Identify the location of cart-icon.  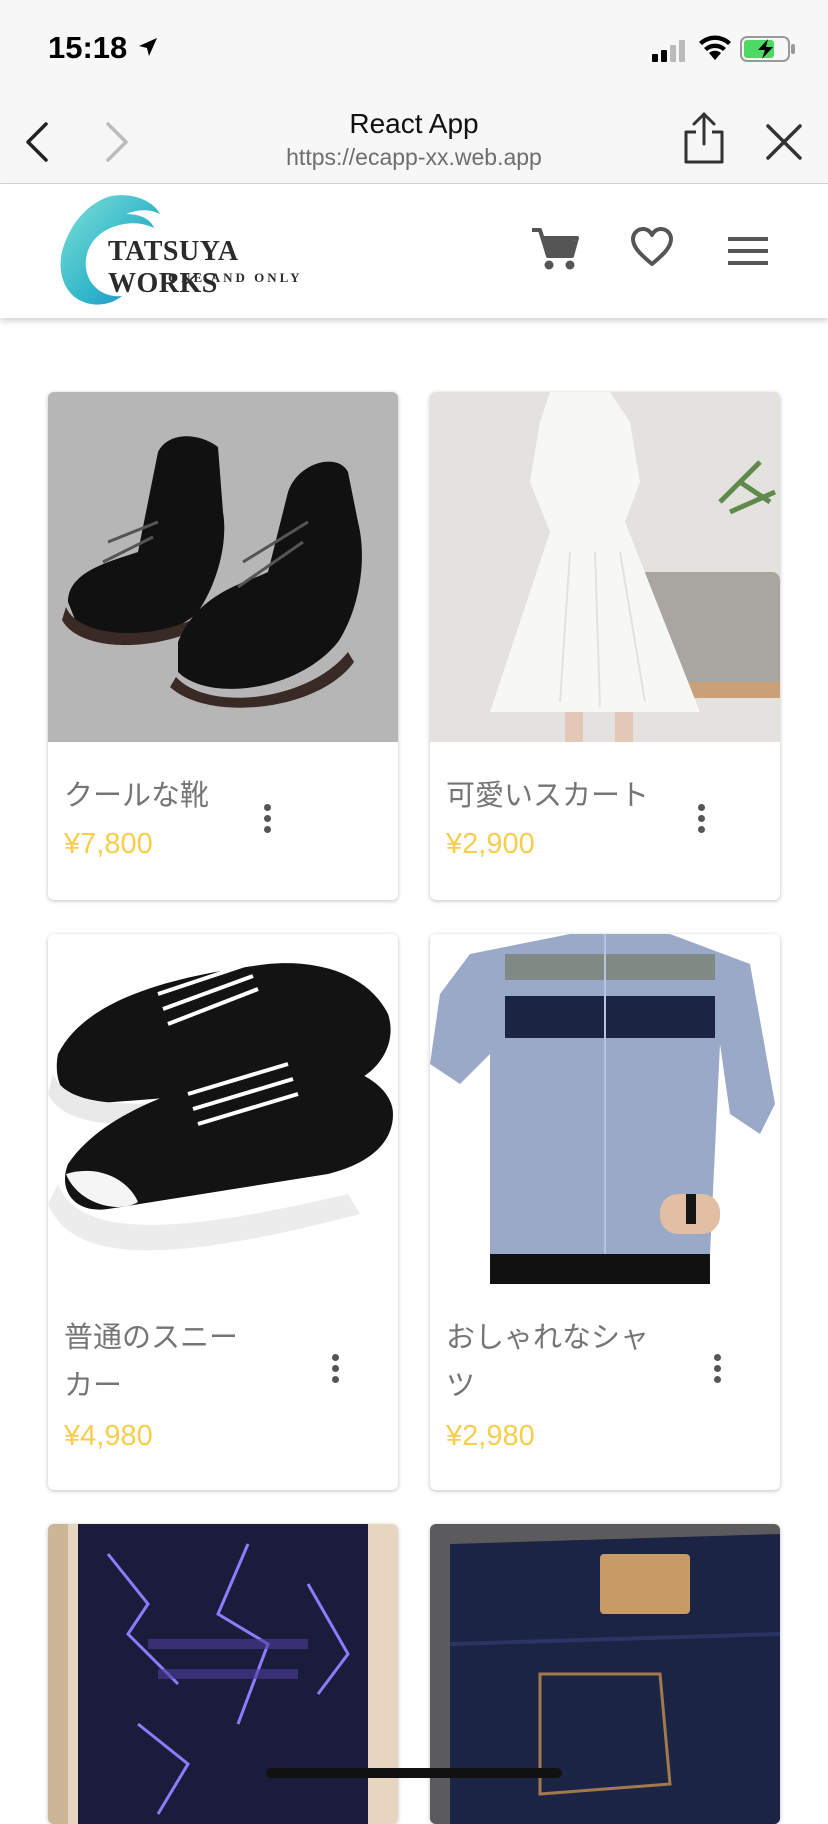
(555, 249).